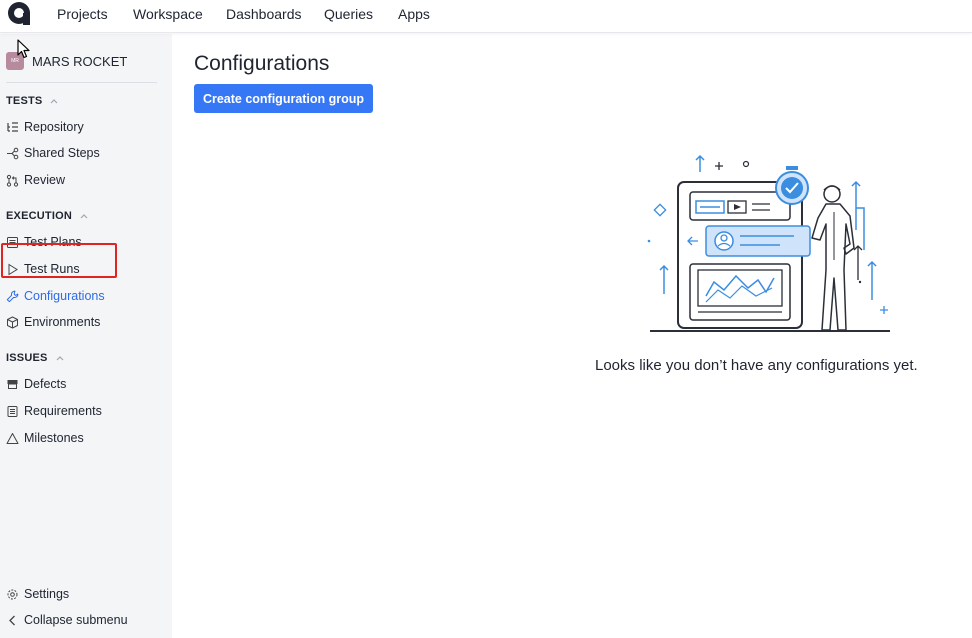 The image size is (972, 638). I want to click on sidebar-item-review: Review, so click(35, 180).